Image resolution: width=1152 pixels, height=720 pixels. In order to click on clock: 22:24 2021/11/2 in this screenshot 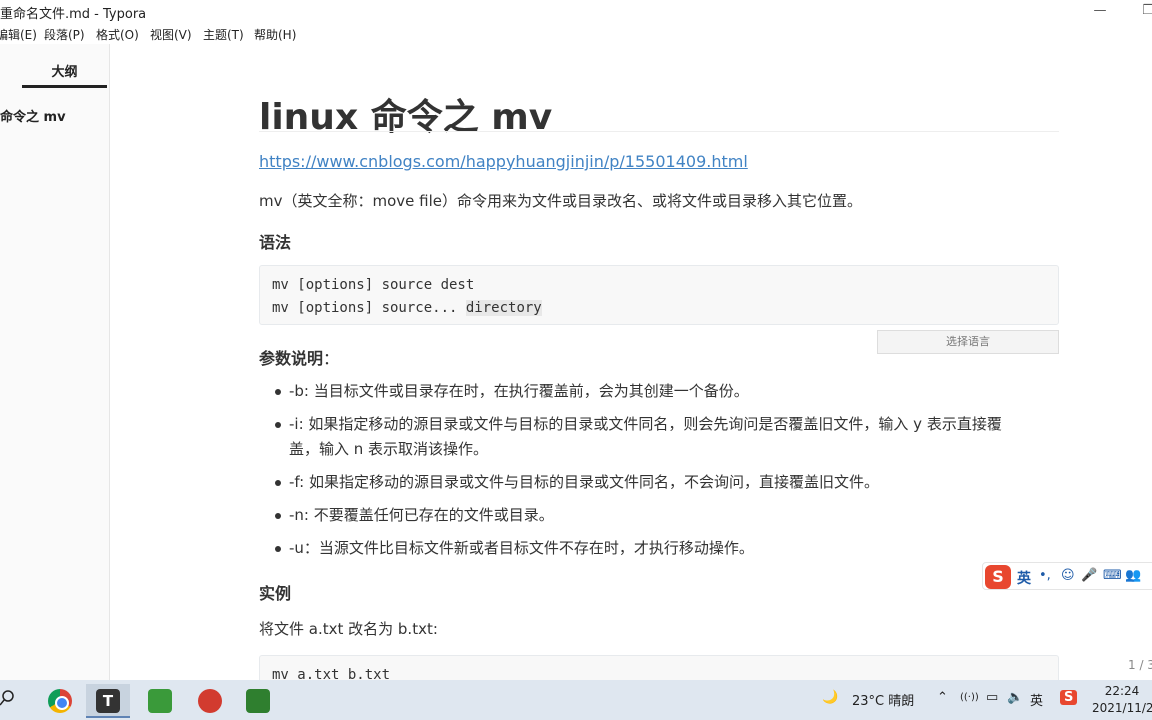, I will do `click(1122, 700)`.